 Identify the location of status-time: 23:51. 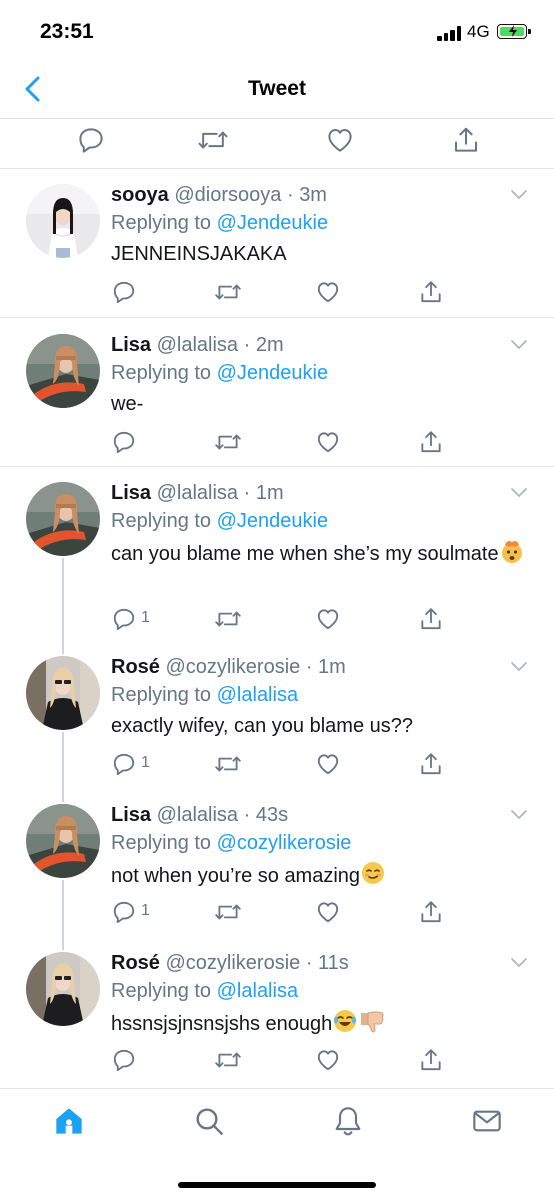
(67, 31).